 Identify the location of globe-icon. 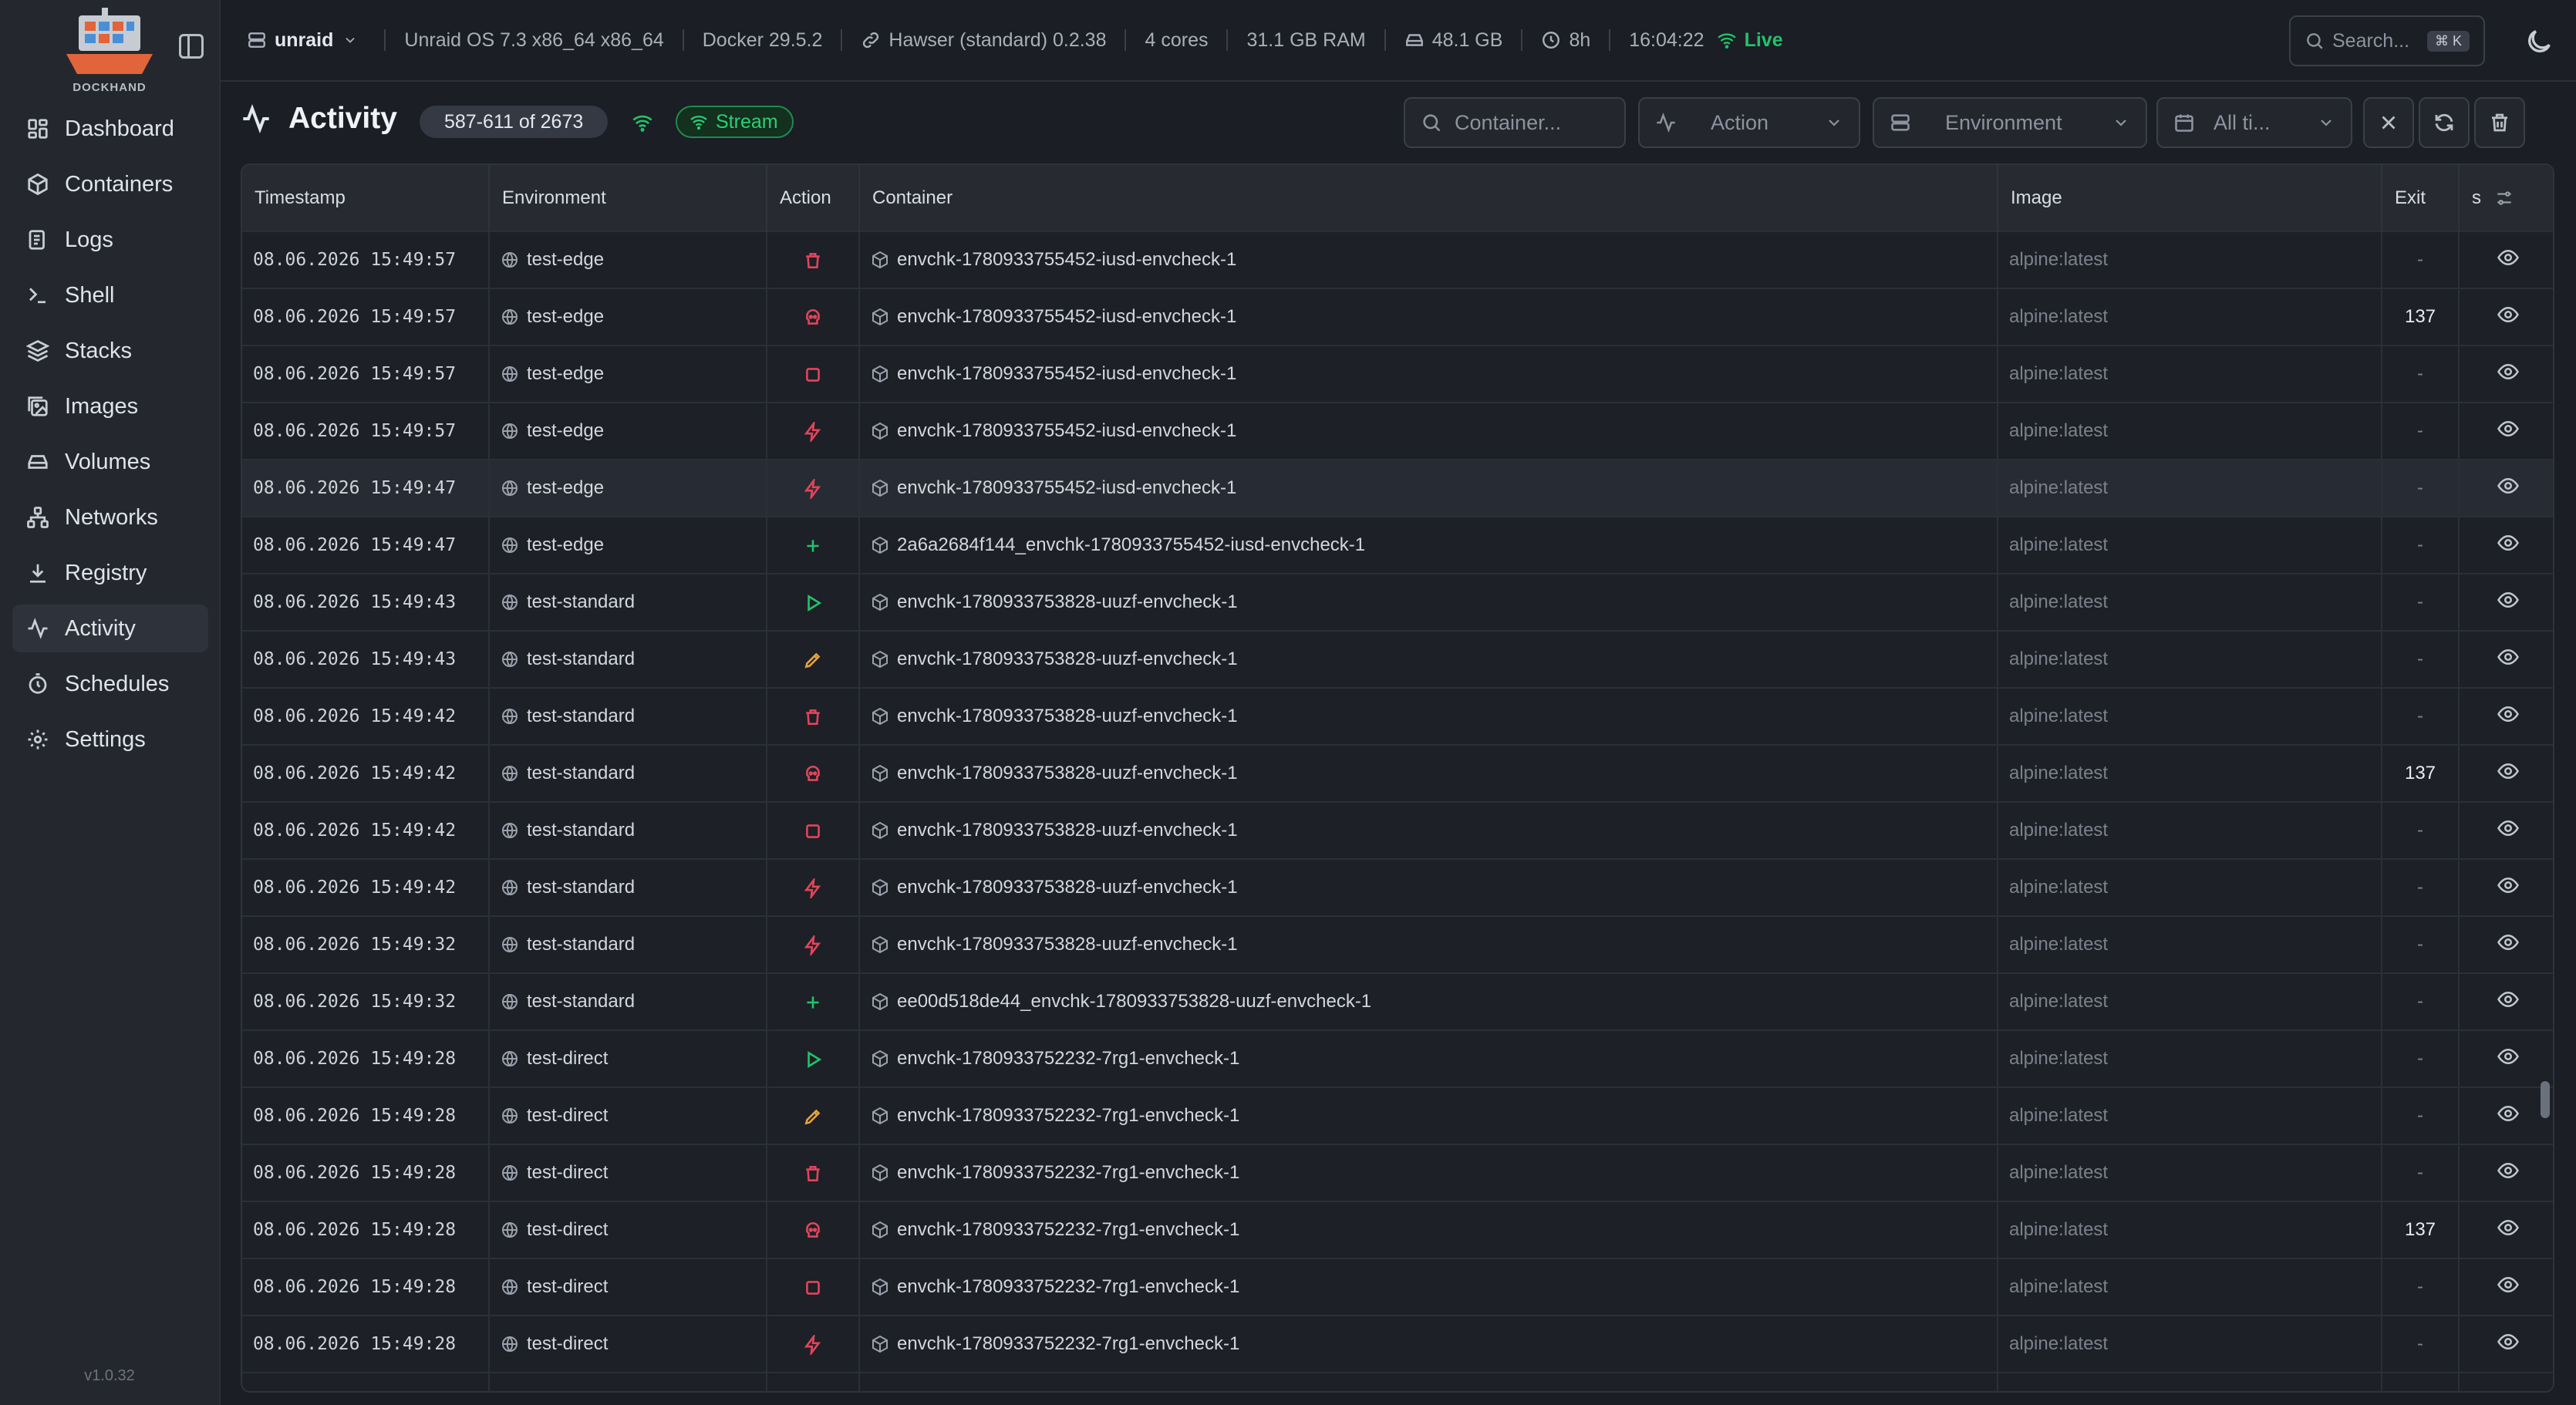
(510, 260).